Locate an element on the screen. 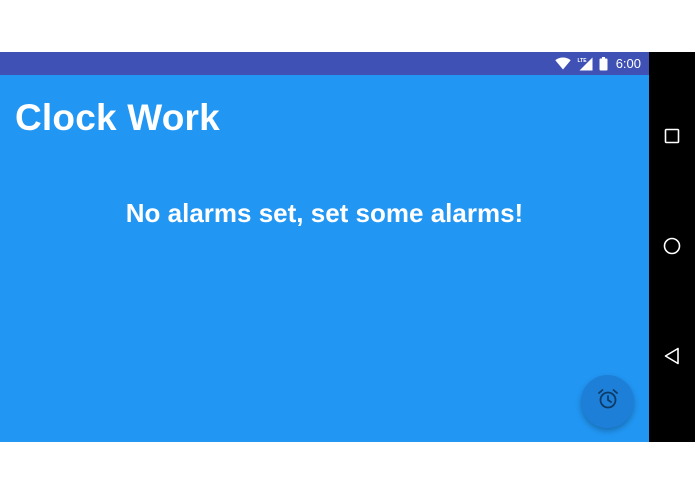  navigation-bar is located at coordinates (672, 247).